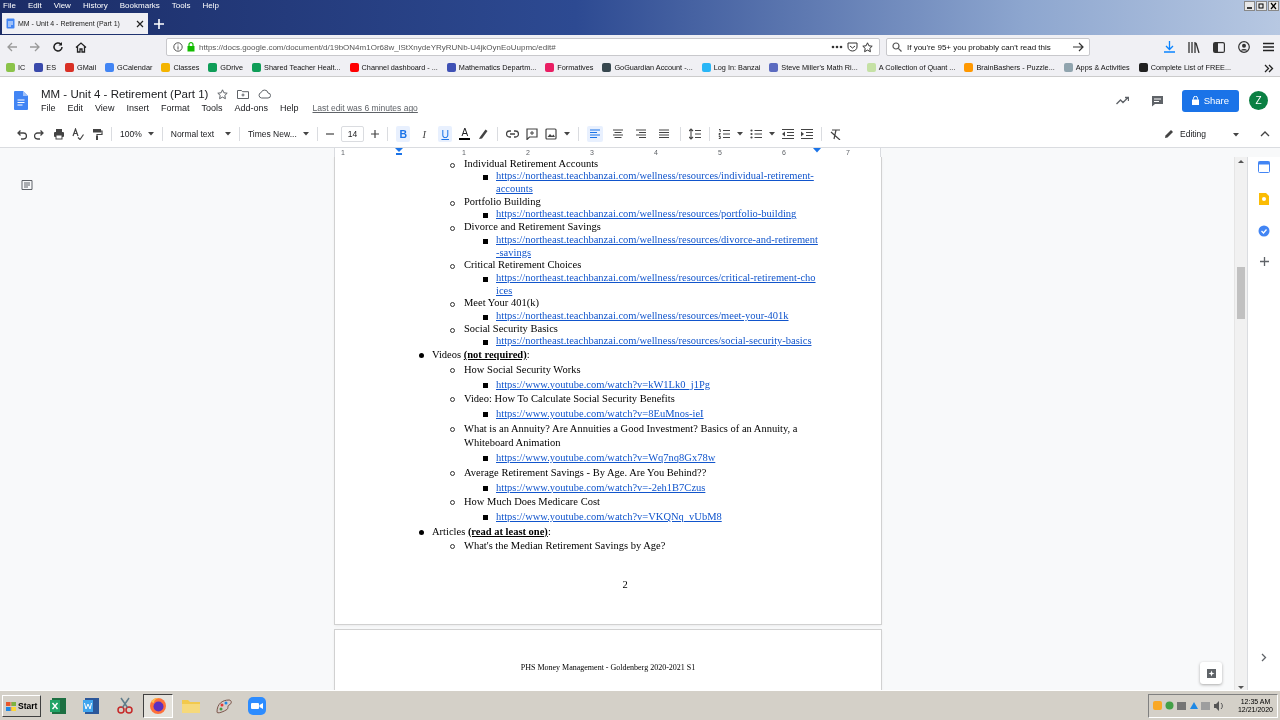  I want to click on link: https://www.youtube.com/watch?v=Wq7nq8Gx78w, so click(657, 458).